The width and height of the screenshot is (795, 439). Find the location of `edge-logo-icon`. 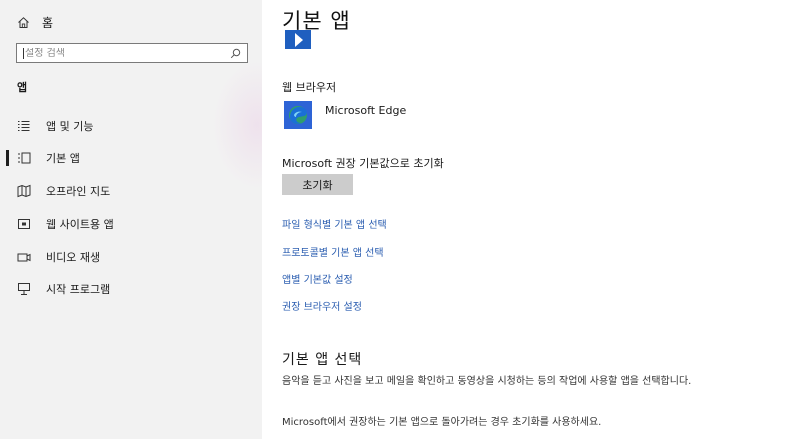

edge-logo-icon is located at coordinates (298, 115).